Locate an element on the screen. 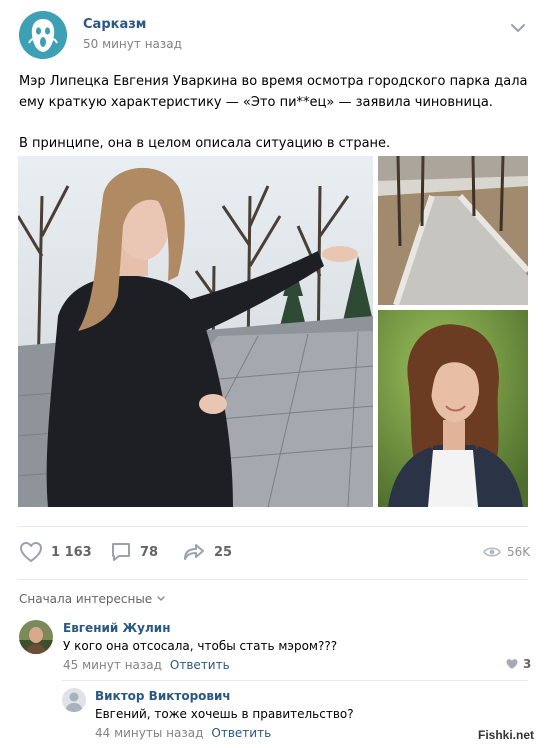  comment-author-link: Евгений Жулин is located at coordinates (116, 628).